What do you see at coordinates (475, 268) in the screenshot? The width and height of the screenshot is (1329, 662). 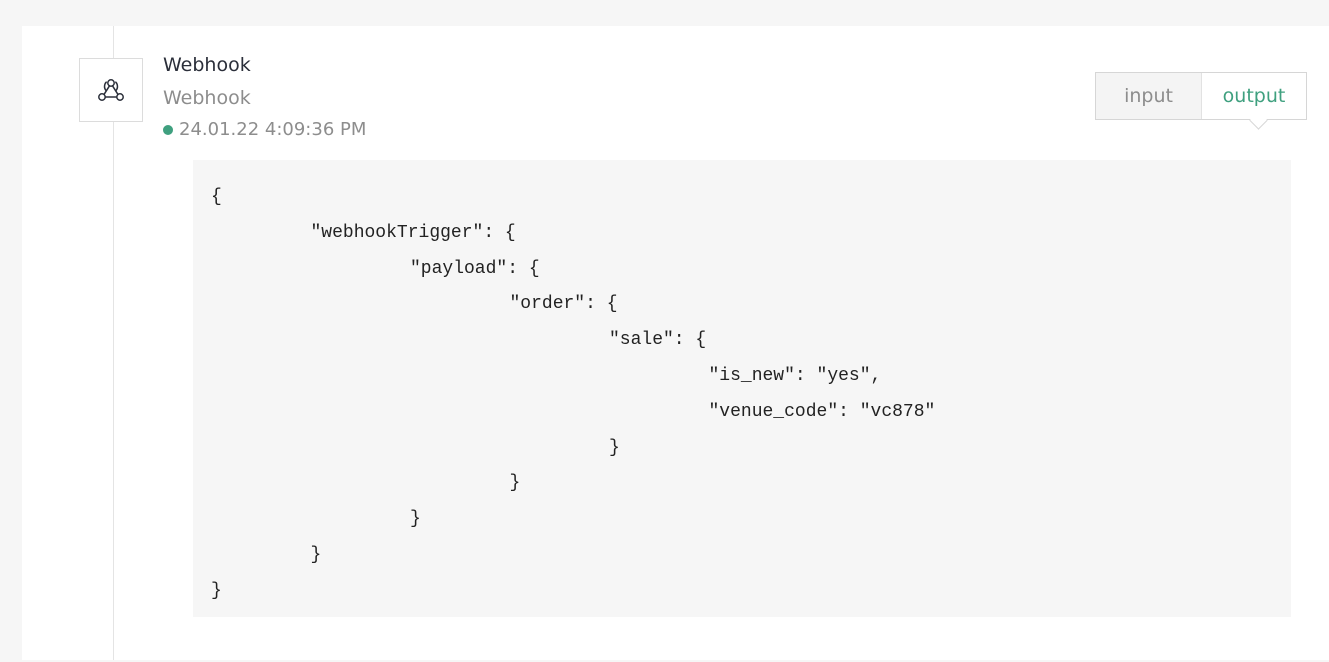 I see `code-line: "payload": {` at bounding box center [475, 268].